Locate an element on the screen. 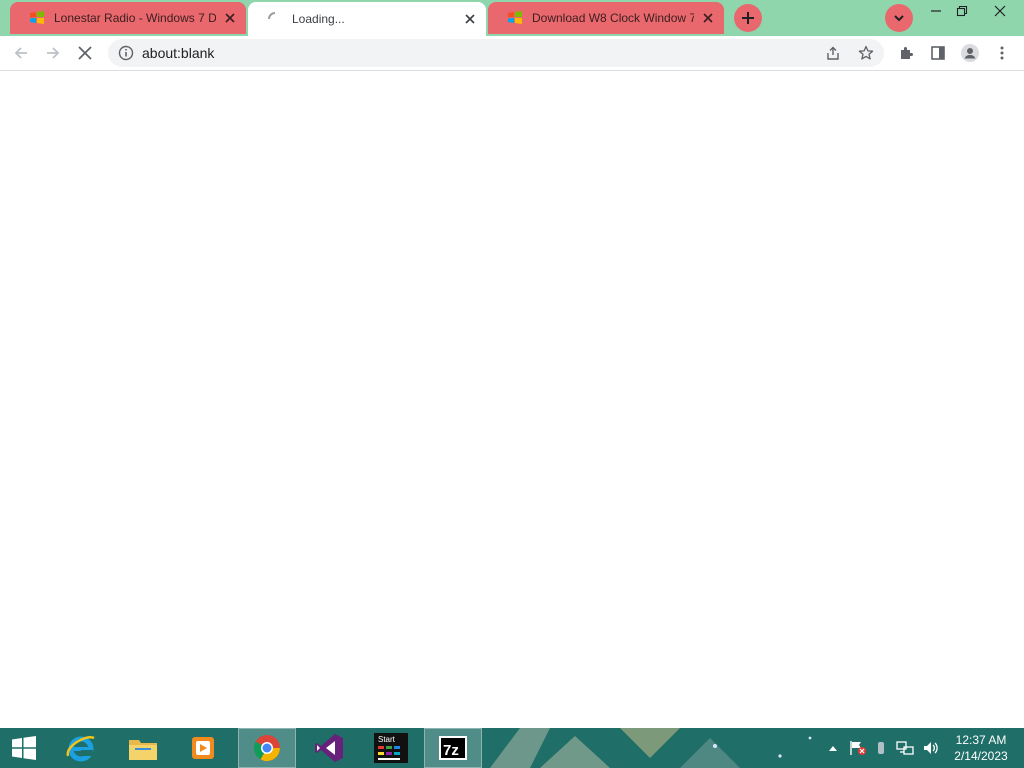 The width and height of the screenshot is (1024, 768). arrow-left-icon is located at coordinates (20, 53).